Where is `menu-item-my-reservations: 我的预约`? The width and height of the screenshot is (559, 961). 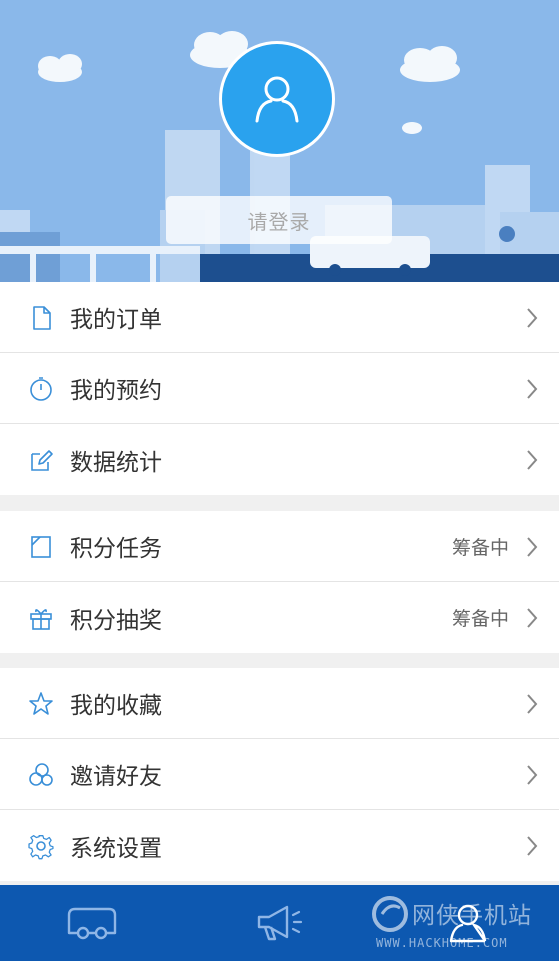
menu-item-my-reservations: 我的预约 is located at coordinates (279, 388).